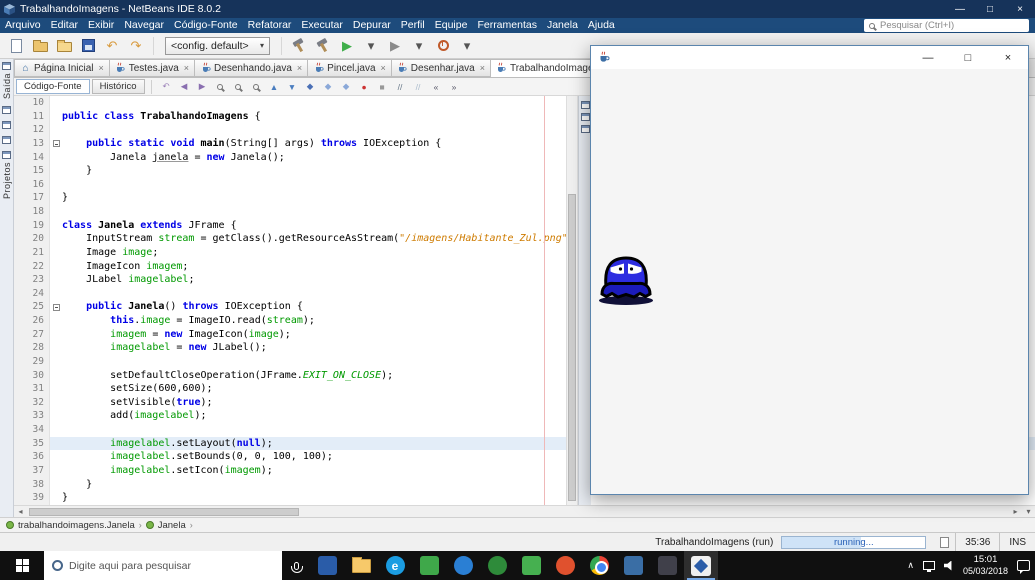  Describe the element at coordinates (701, 565) in the screenshot. I see `taskbar-app-netbeans` at that location.